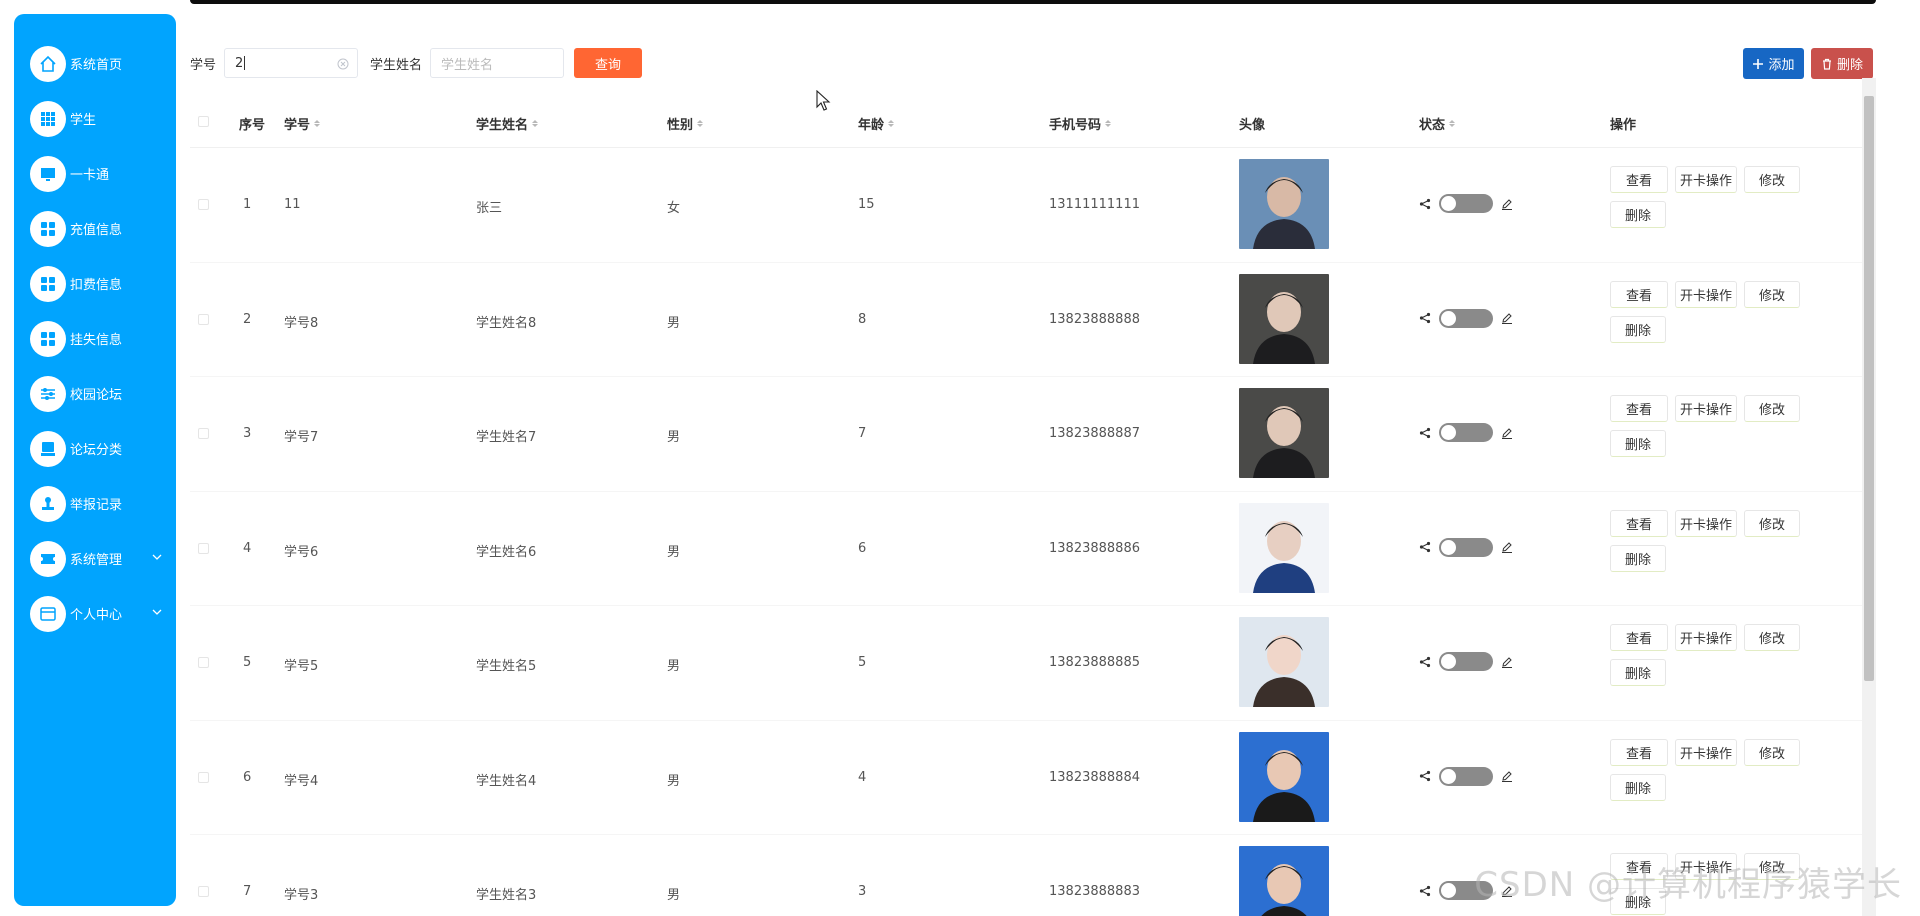 The height and width of the screenshot is (916, 1920). Describe the element at coordinates (674, 666) in the screenshot. I see `cell-gender: 男` at that location.